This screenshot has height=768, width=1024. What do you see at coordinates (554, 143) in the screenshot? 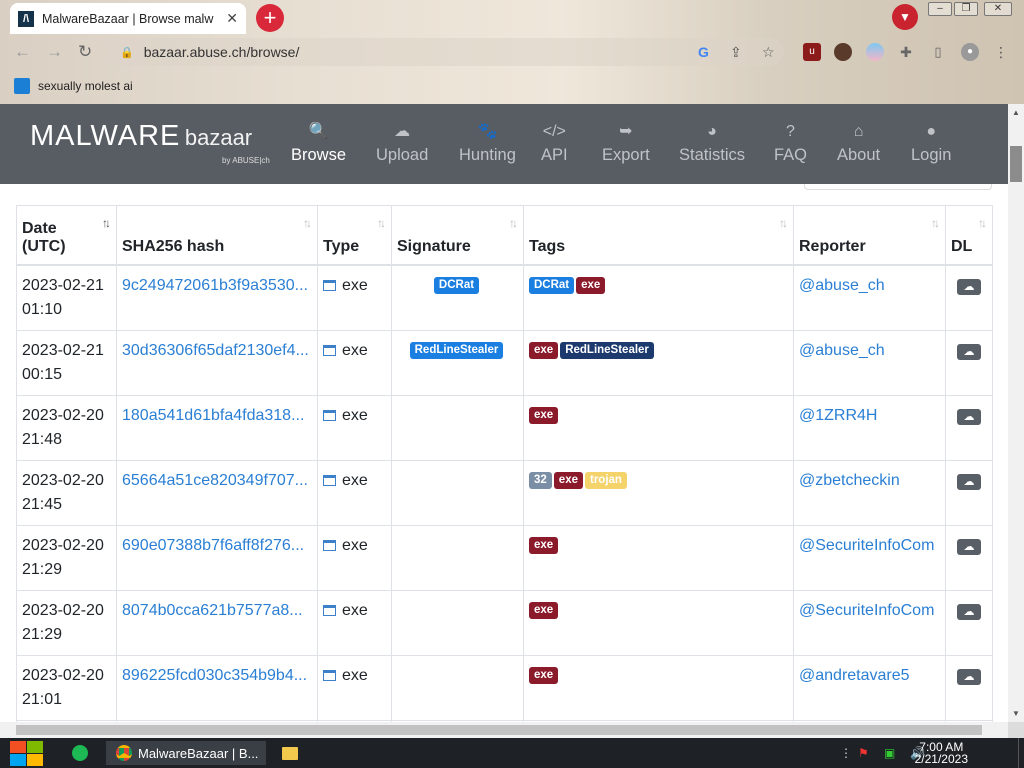
I see `nav-api: </> API` at bounding box center [554, 143].